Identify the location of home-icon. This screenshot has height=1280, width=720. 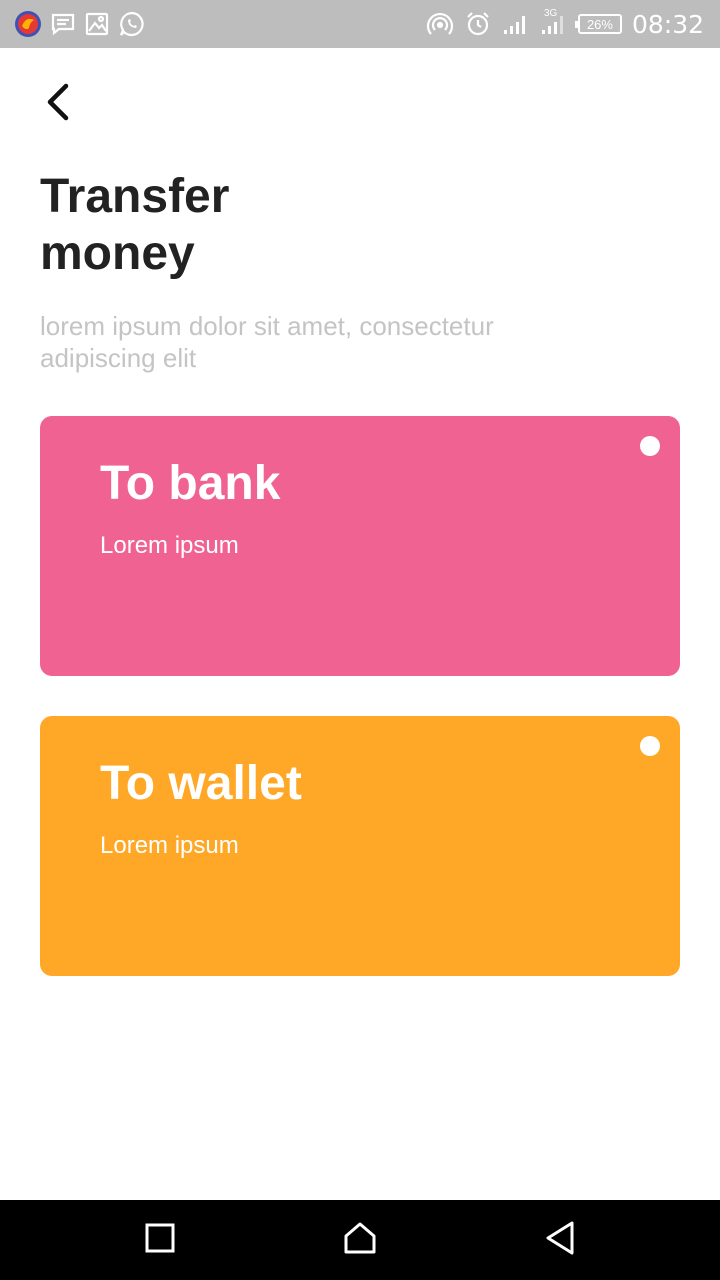
(360, 1240).